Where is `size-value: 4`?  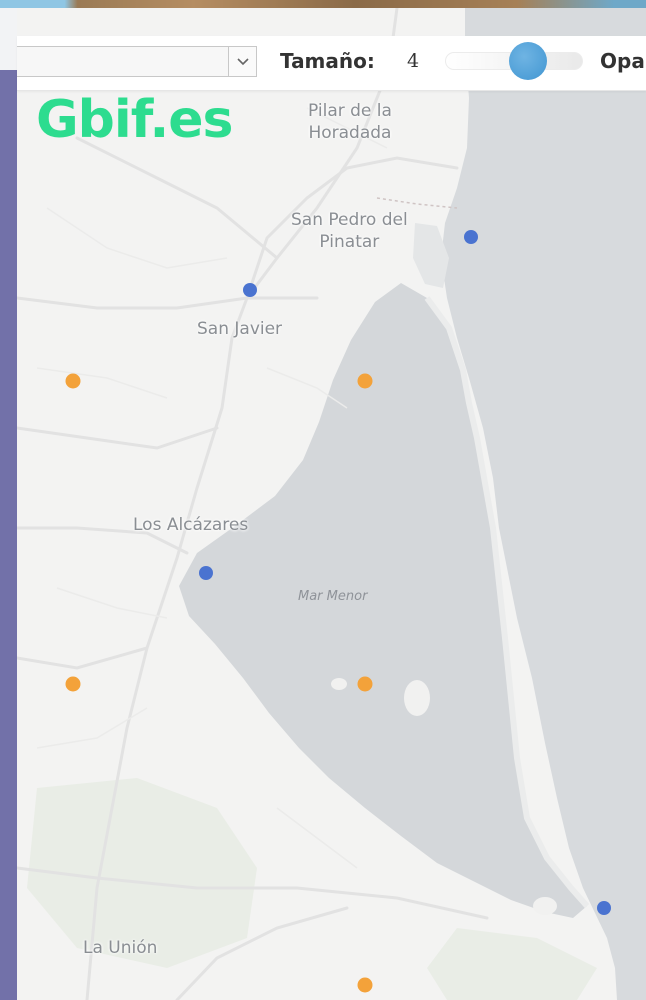 size-value: 4 is located at coordinates (413, 61).